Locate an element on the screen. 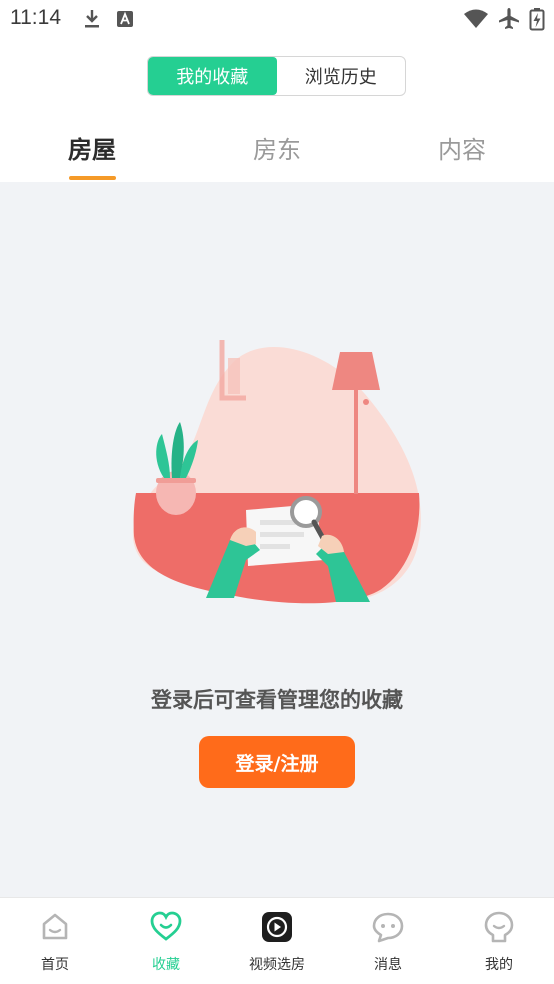  airplane-icon is located at coordinates (509, 18).